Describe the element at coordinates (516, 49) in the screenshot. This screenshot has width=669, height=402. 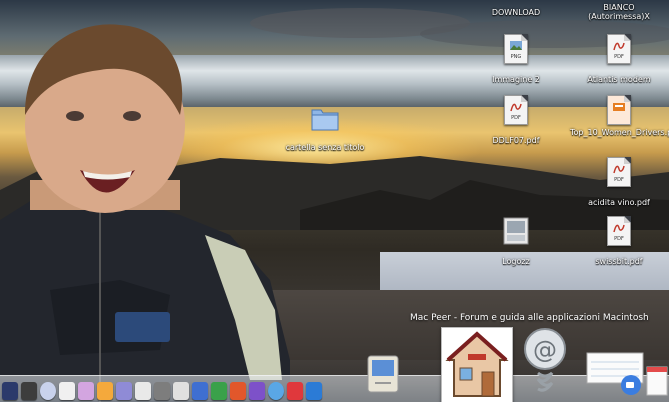
I see `png-file-icon: PNG` at that location.